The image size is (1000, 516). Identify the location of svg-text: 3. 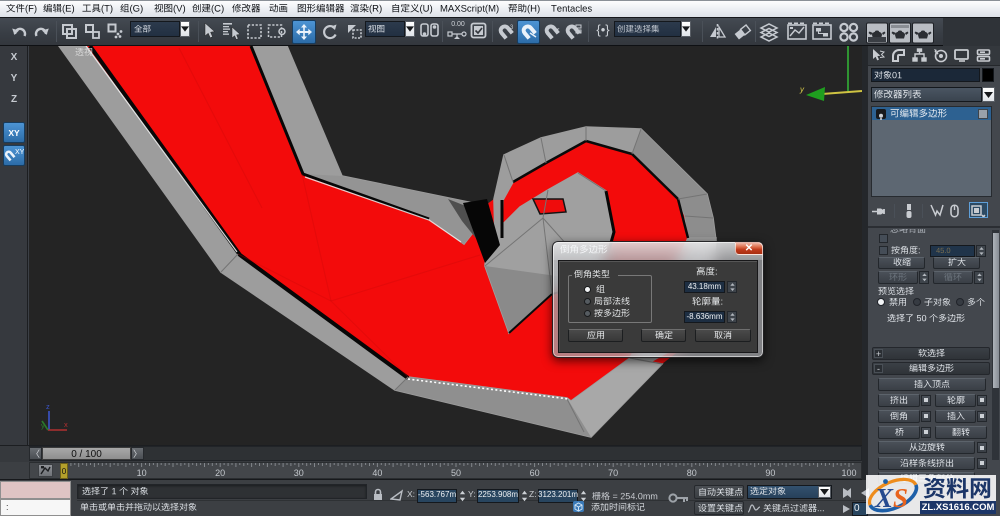
(512, 28).